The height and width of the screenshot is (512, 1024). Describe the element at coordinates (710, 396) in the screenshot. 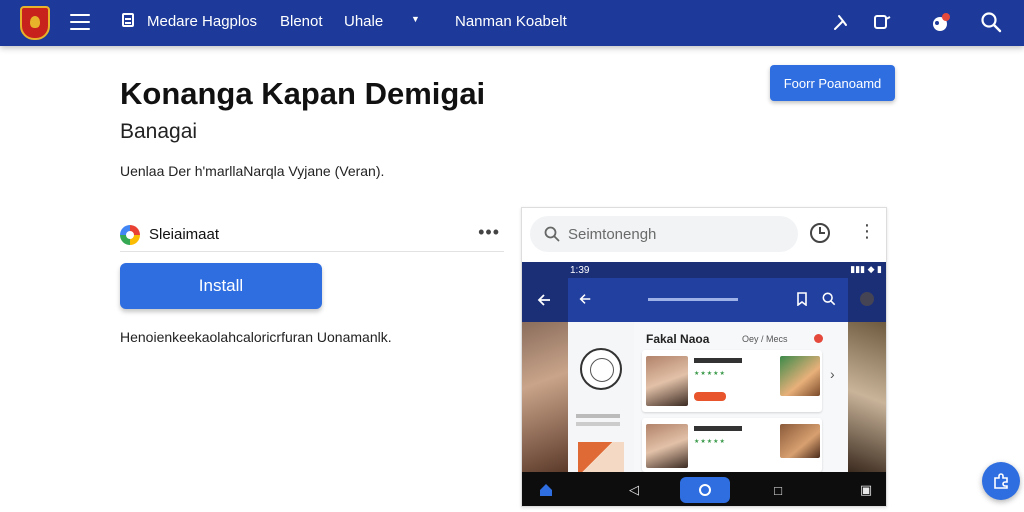

I see `list-item-badge` at that location.